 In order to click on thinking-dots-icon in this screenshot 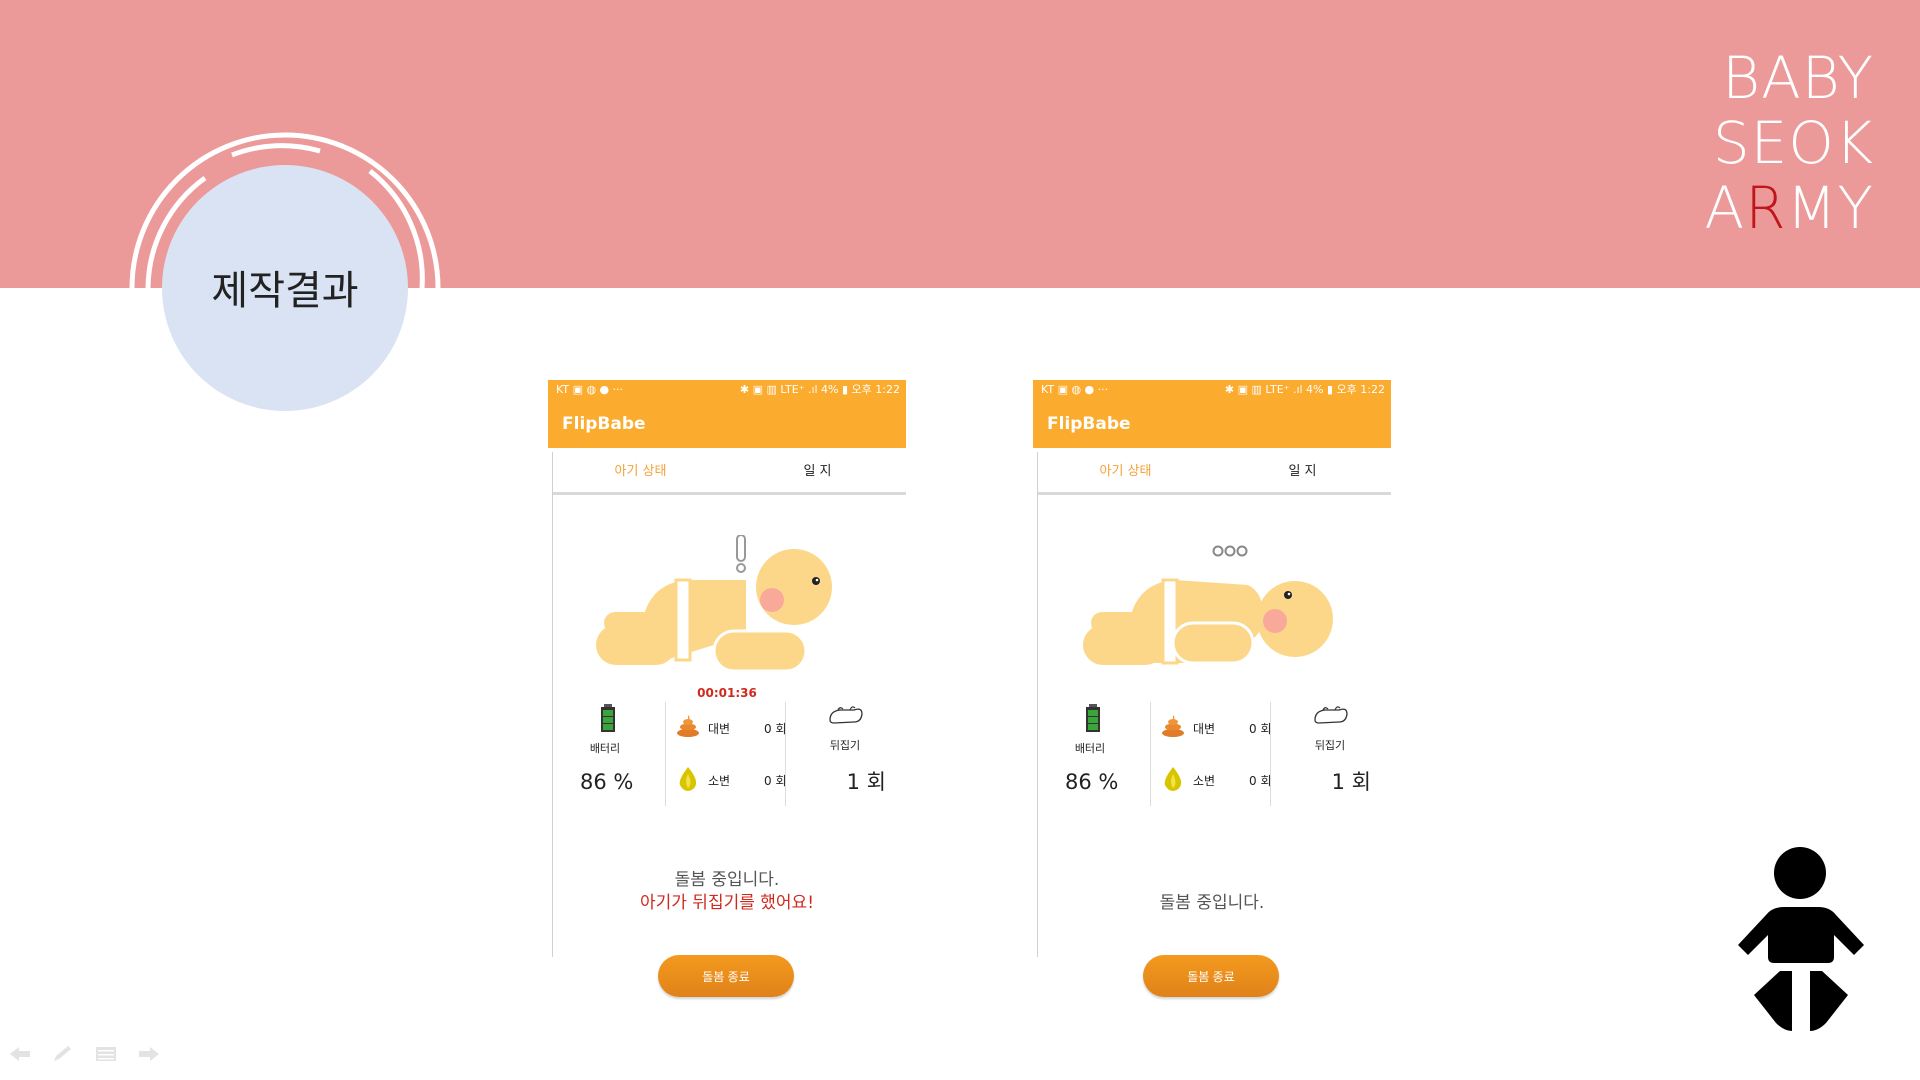, I will do `click(1230, 551)`.